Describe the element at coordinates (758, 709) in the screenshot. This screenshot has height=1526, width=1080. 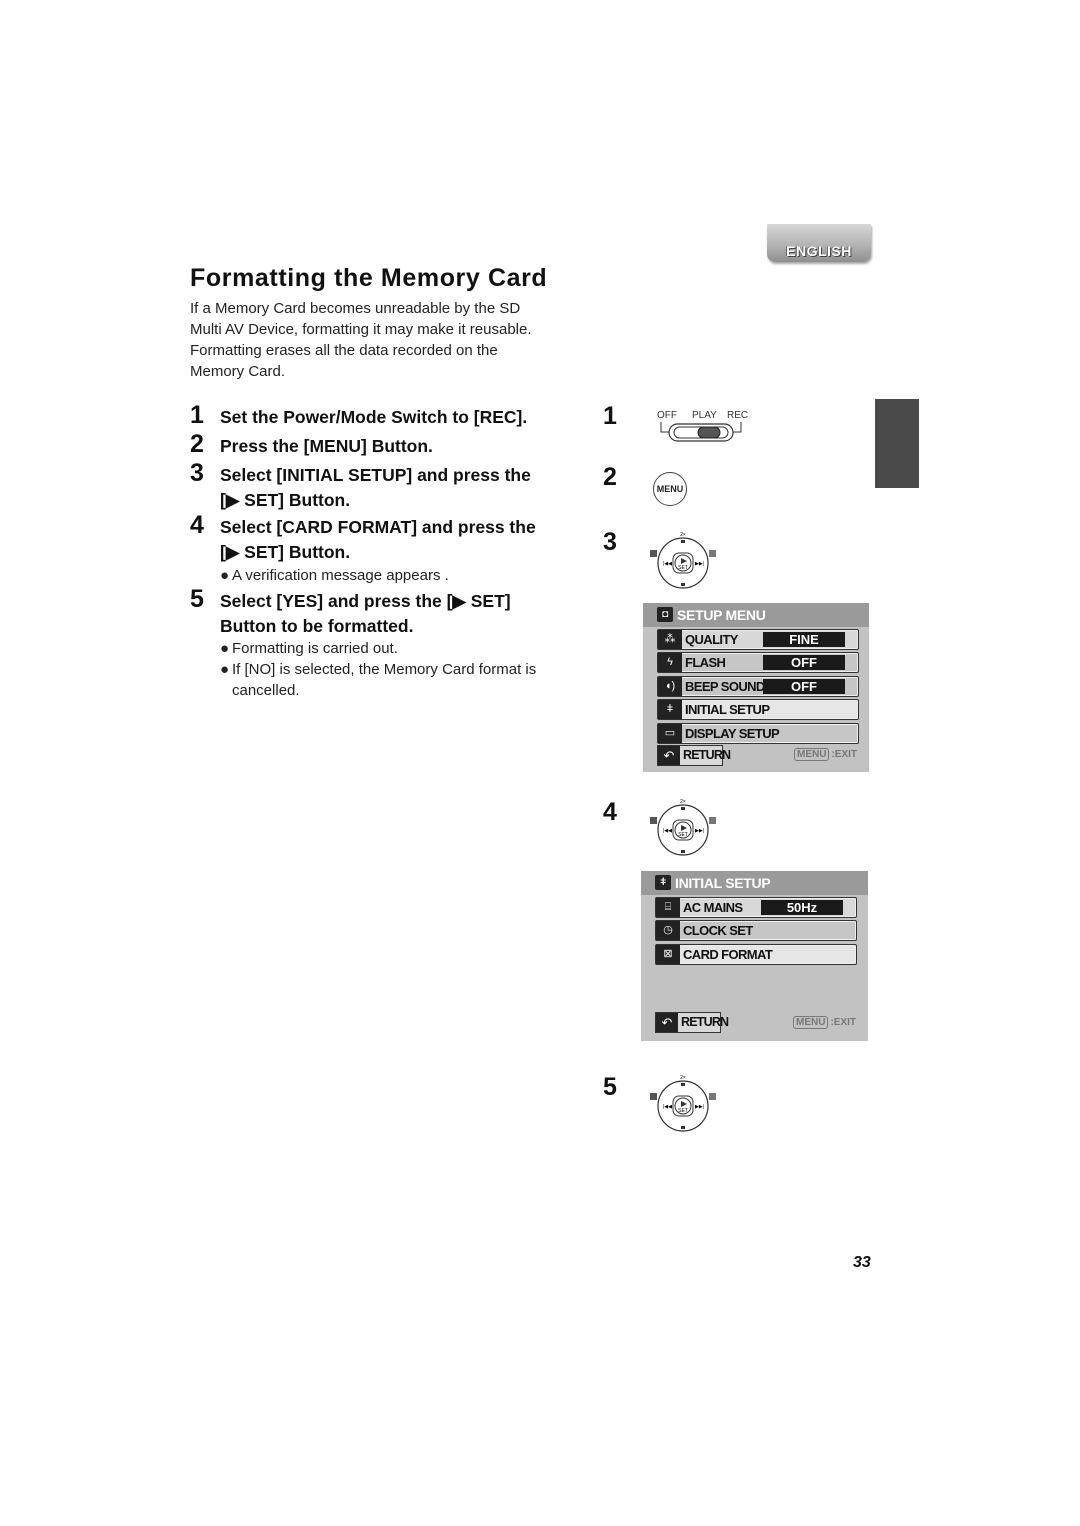
I see `menu-row-initial-setup: ǂ INITIAL SETUP` at that location.